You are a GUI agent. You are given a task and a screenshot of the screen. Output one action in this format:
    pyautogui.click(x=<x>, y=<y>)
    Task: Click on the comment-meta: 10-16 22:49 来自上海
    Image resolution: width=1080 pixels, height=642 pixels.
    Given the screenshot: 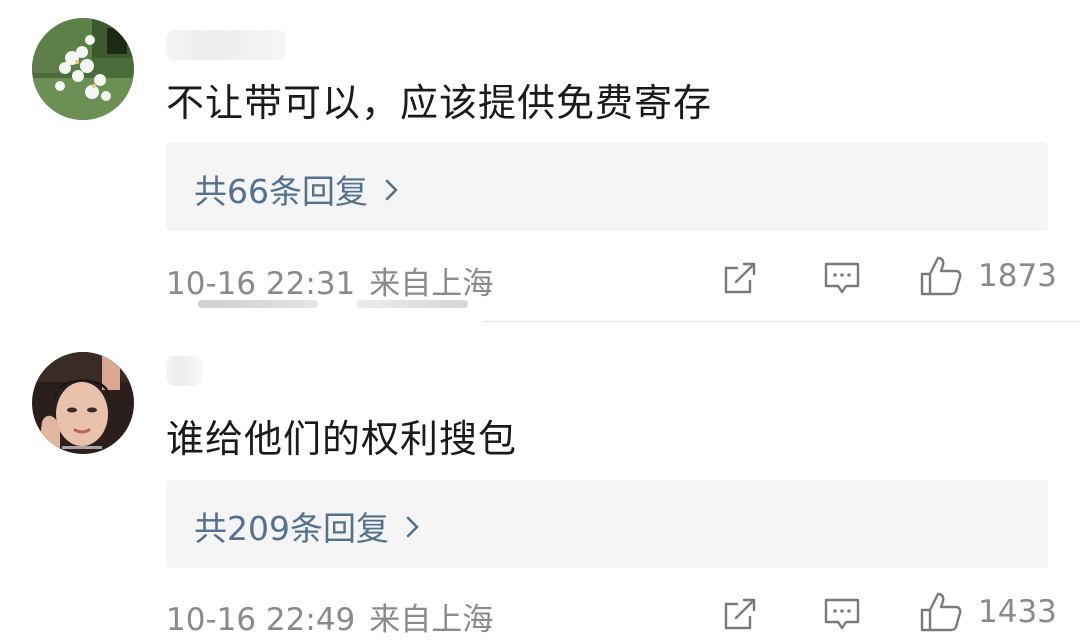 What is the action you would take?
    pyautogui.click(x=329, y=616)
    